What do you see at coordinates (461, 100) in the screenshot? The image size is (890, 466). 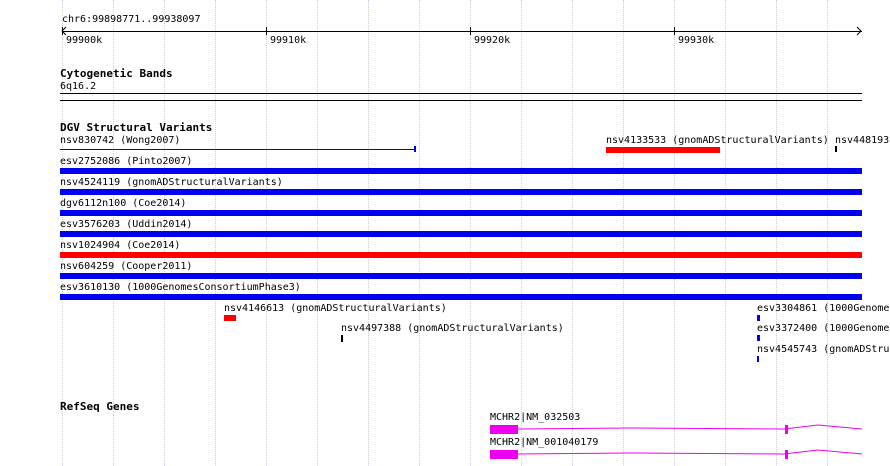 I see `cytoband-bar-bottom` at bounding box center [461, 100].